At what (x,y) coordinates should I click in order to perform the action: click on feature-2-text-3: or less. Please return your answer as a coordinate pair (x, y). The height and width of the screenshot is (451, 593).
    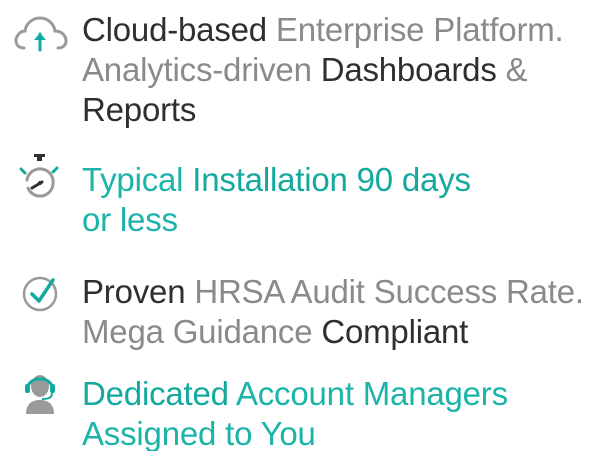
    Looking at the image, I should click on (130, 219).